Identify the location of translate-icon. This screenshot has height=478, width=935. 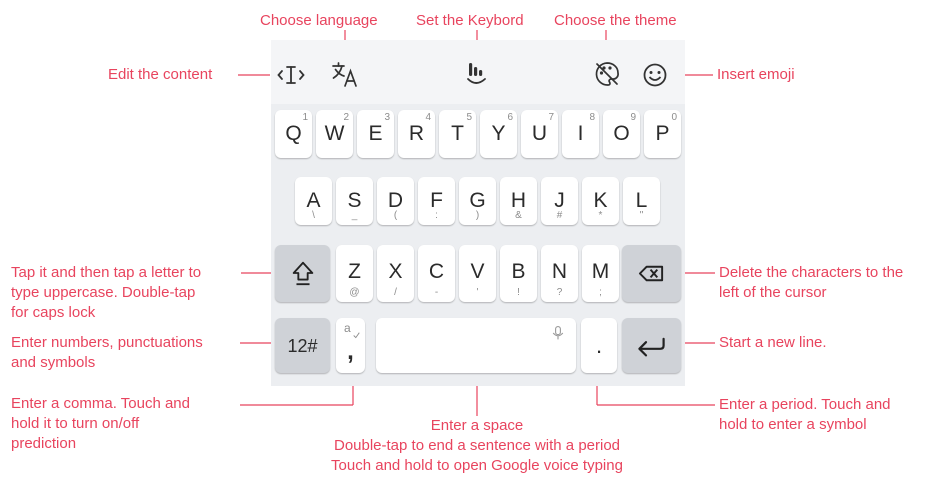
(345, 74).